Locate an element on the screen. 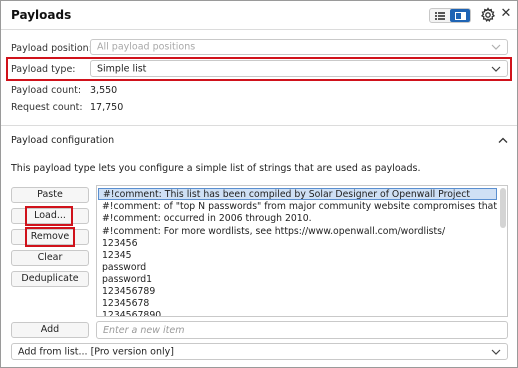 The height and width of the screenshot is (368, 518). add-from-list-select: Add from list... [Pro version only] is located at coordinates (259, 351).